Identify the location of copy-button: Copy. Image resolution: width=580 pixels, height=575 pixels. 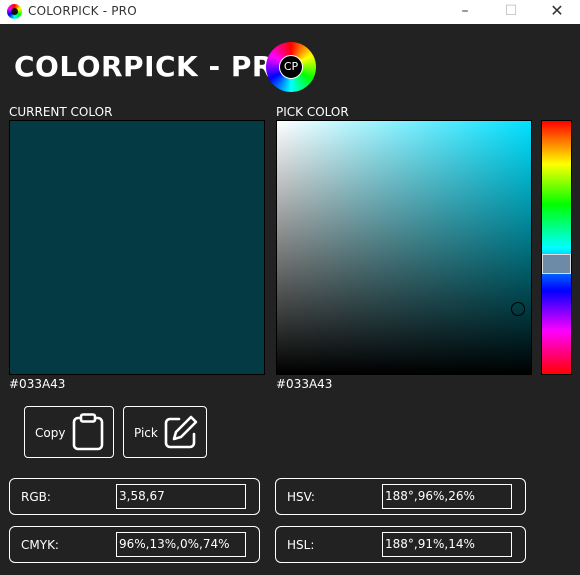
(69, 432).